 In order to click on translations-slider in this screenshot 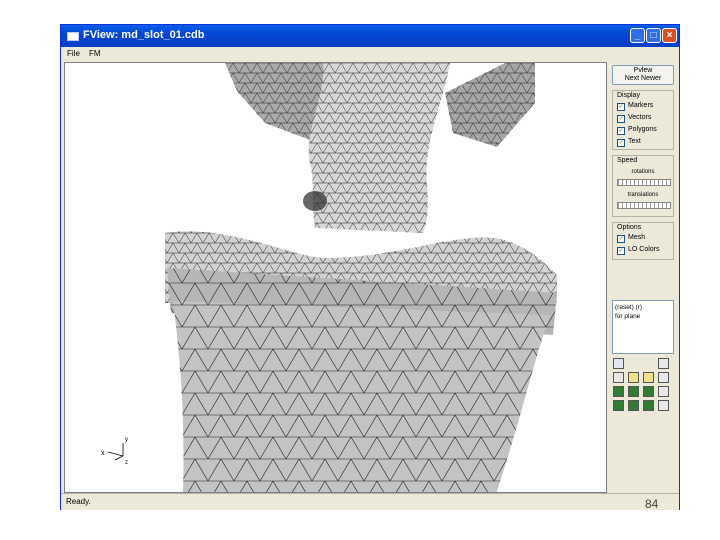, I will do `click(644, 205)`.